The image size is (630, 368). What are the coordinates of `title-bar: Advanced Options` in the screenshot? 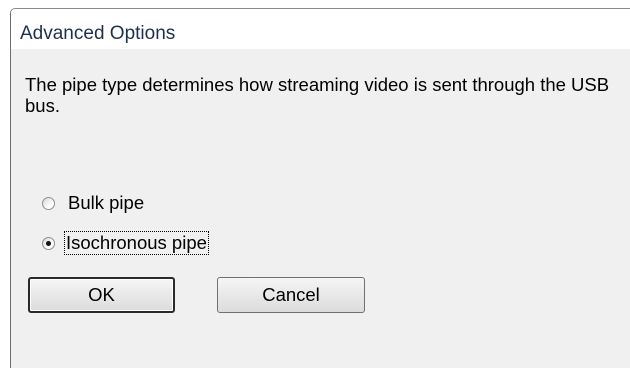 It's located at (320, 29).